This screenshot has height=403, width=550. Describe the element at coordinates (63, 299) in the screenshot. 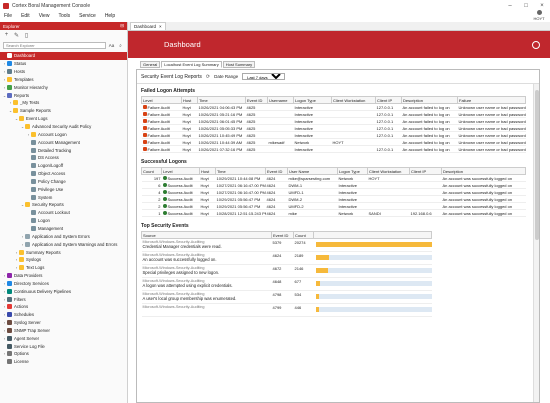

I see `tree-item-filters: › Filters` at that location.